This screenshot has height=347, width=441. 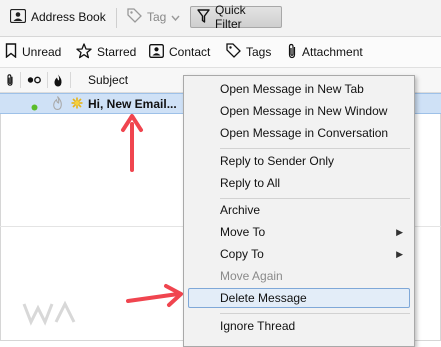 I want to click on chevron-down-icon, so click(x=175, y=17).